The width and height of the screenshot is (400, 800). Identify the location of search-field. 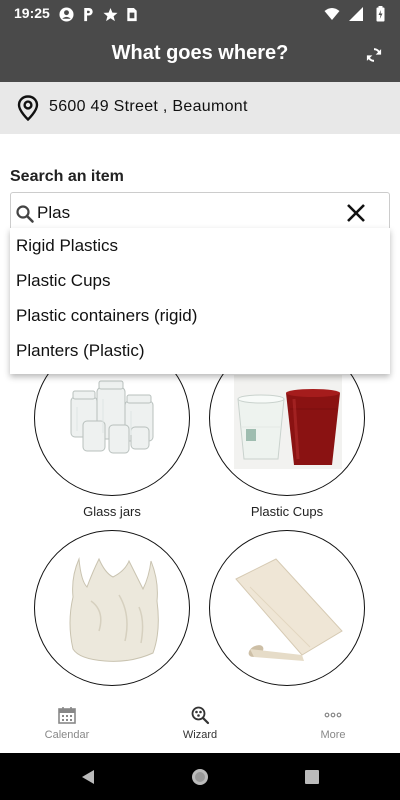
(200, 212).